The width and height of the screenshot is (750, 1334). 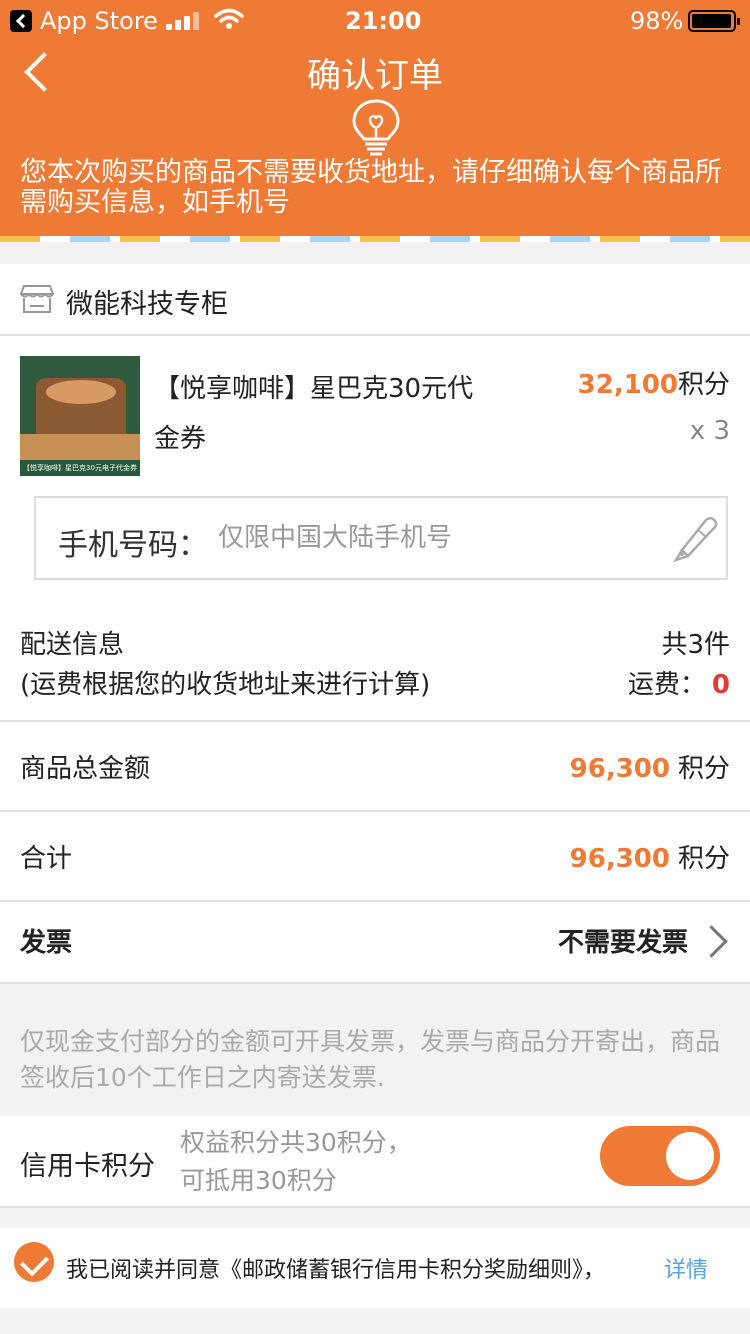 I want to click on signal-icon, so click(x=184, y=21).